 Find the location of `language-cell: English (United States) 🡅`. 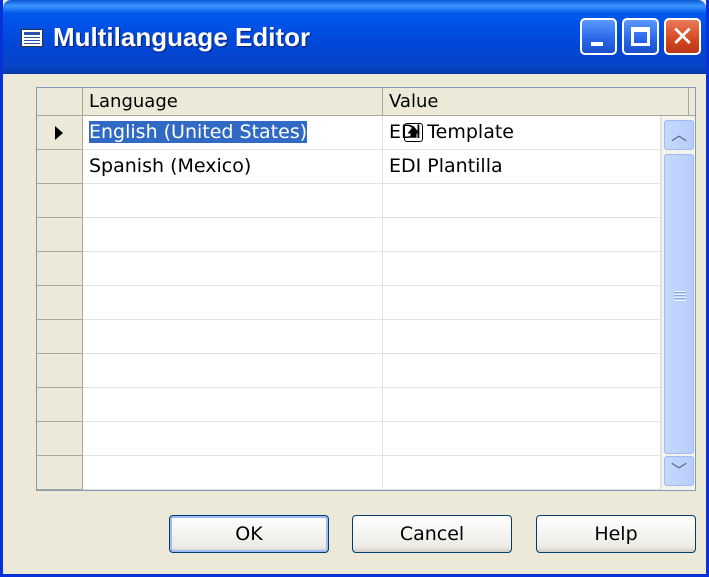

language-cell: English (United States) 🡅 is located at coordinates (253, 133).